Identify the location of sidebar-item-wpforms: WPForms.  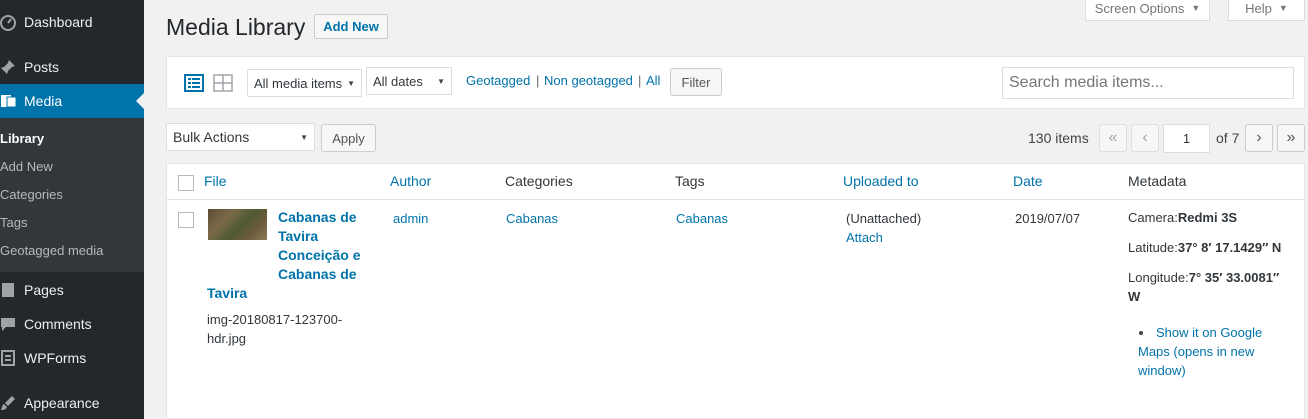
(72, 358).